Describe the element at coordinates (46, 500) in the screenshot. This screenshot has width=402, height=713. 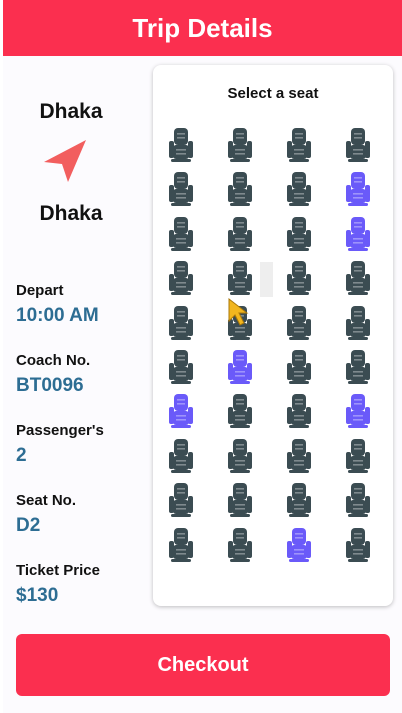
I see `seat-number-label: Seat No.` at that location.